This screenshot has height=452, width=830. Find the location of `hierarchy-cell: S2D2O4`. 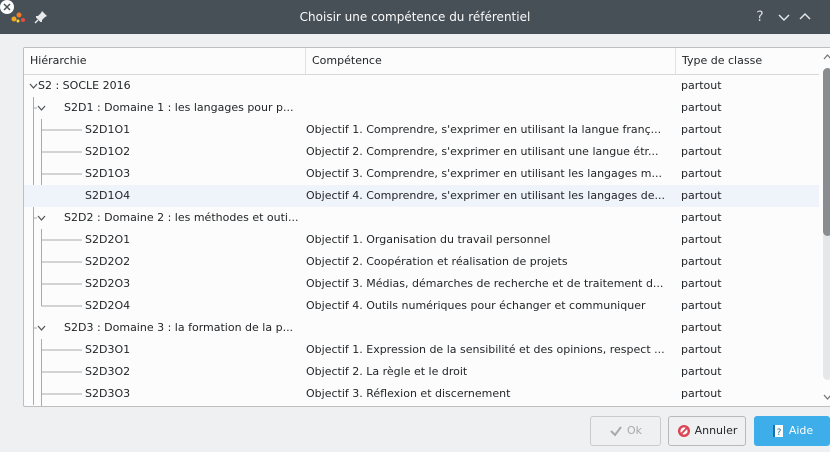

hierarchy-cell: S2D2O4 is located at coordinates (108, 305).